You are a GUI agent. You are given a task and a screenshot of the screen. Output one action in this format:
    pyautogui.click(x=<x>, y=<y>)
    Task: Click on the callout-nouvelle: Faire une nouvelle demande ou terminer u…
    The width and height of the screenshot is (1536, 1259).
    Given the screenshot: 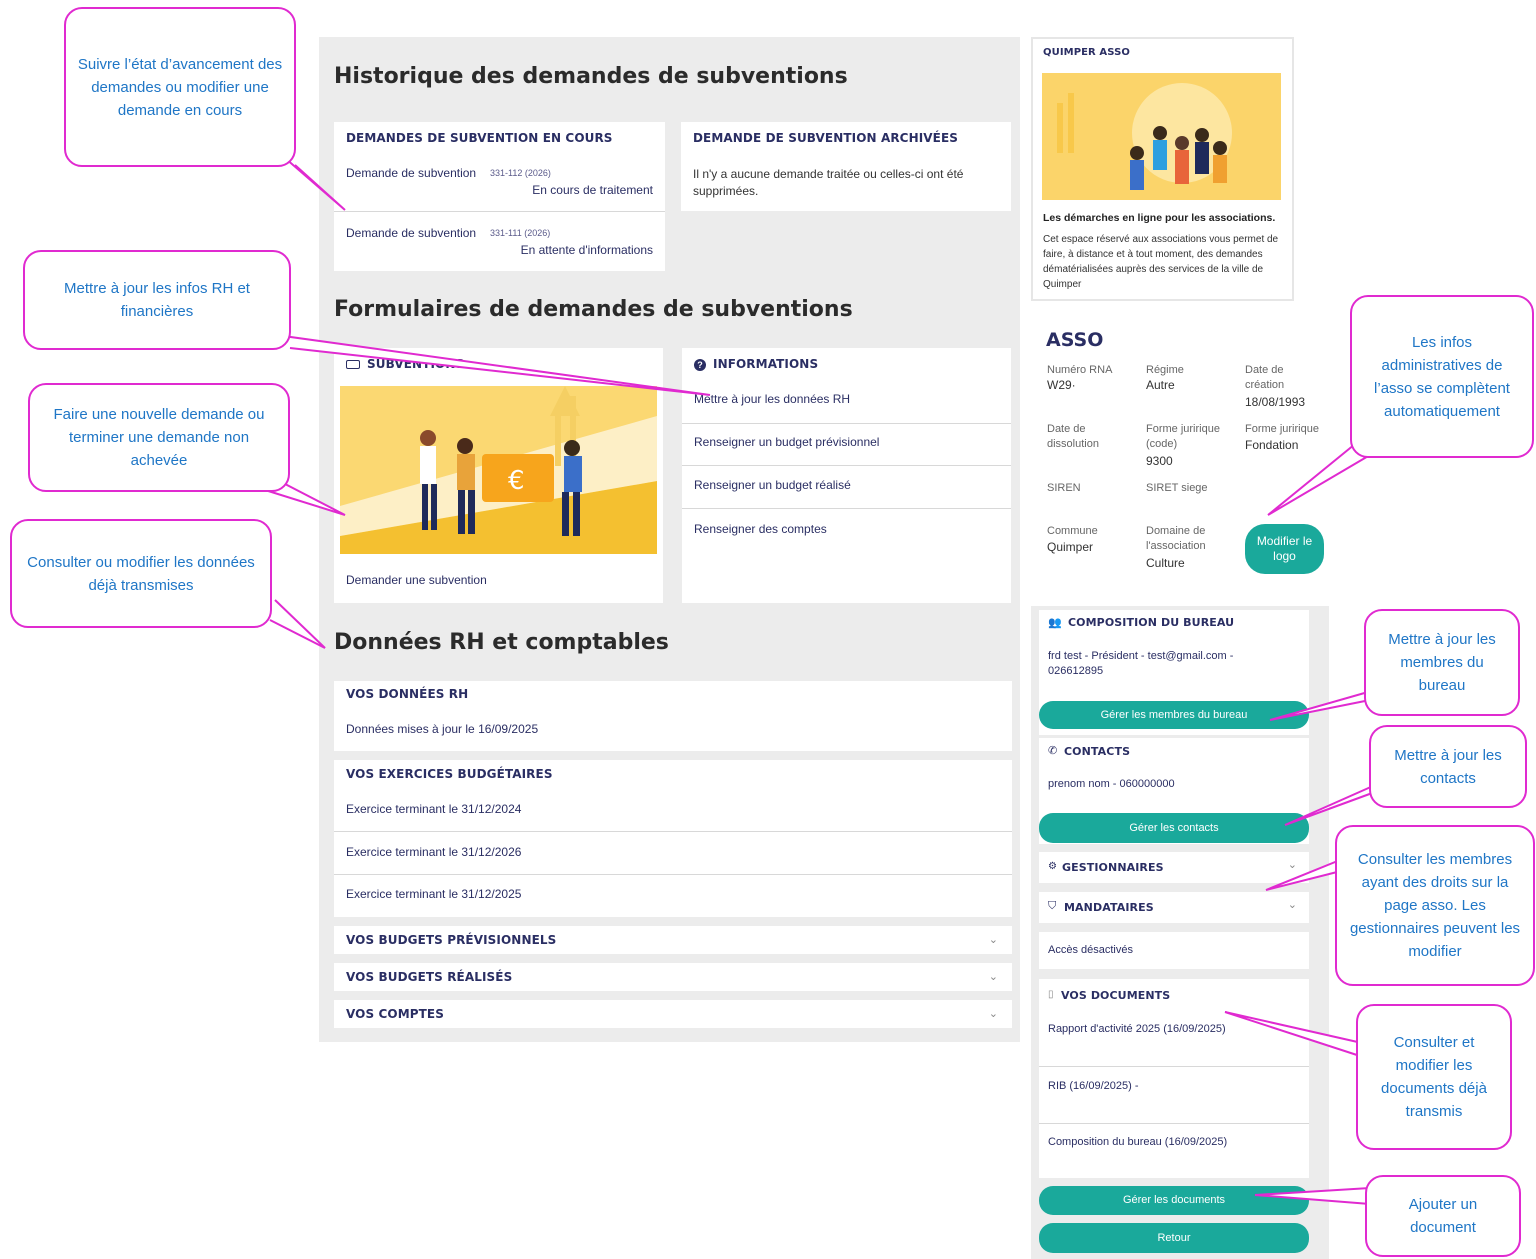 What is the action you would take?
    pyautogui.click(x=159, y=437)
    